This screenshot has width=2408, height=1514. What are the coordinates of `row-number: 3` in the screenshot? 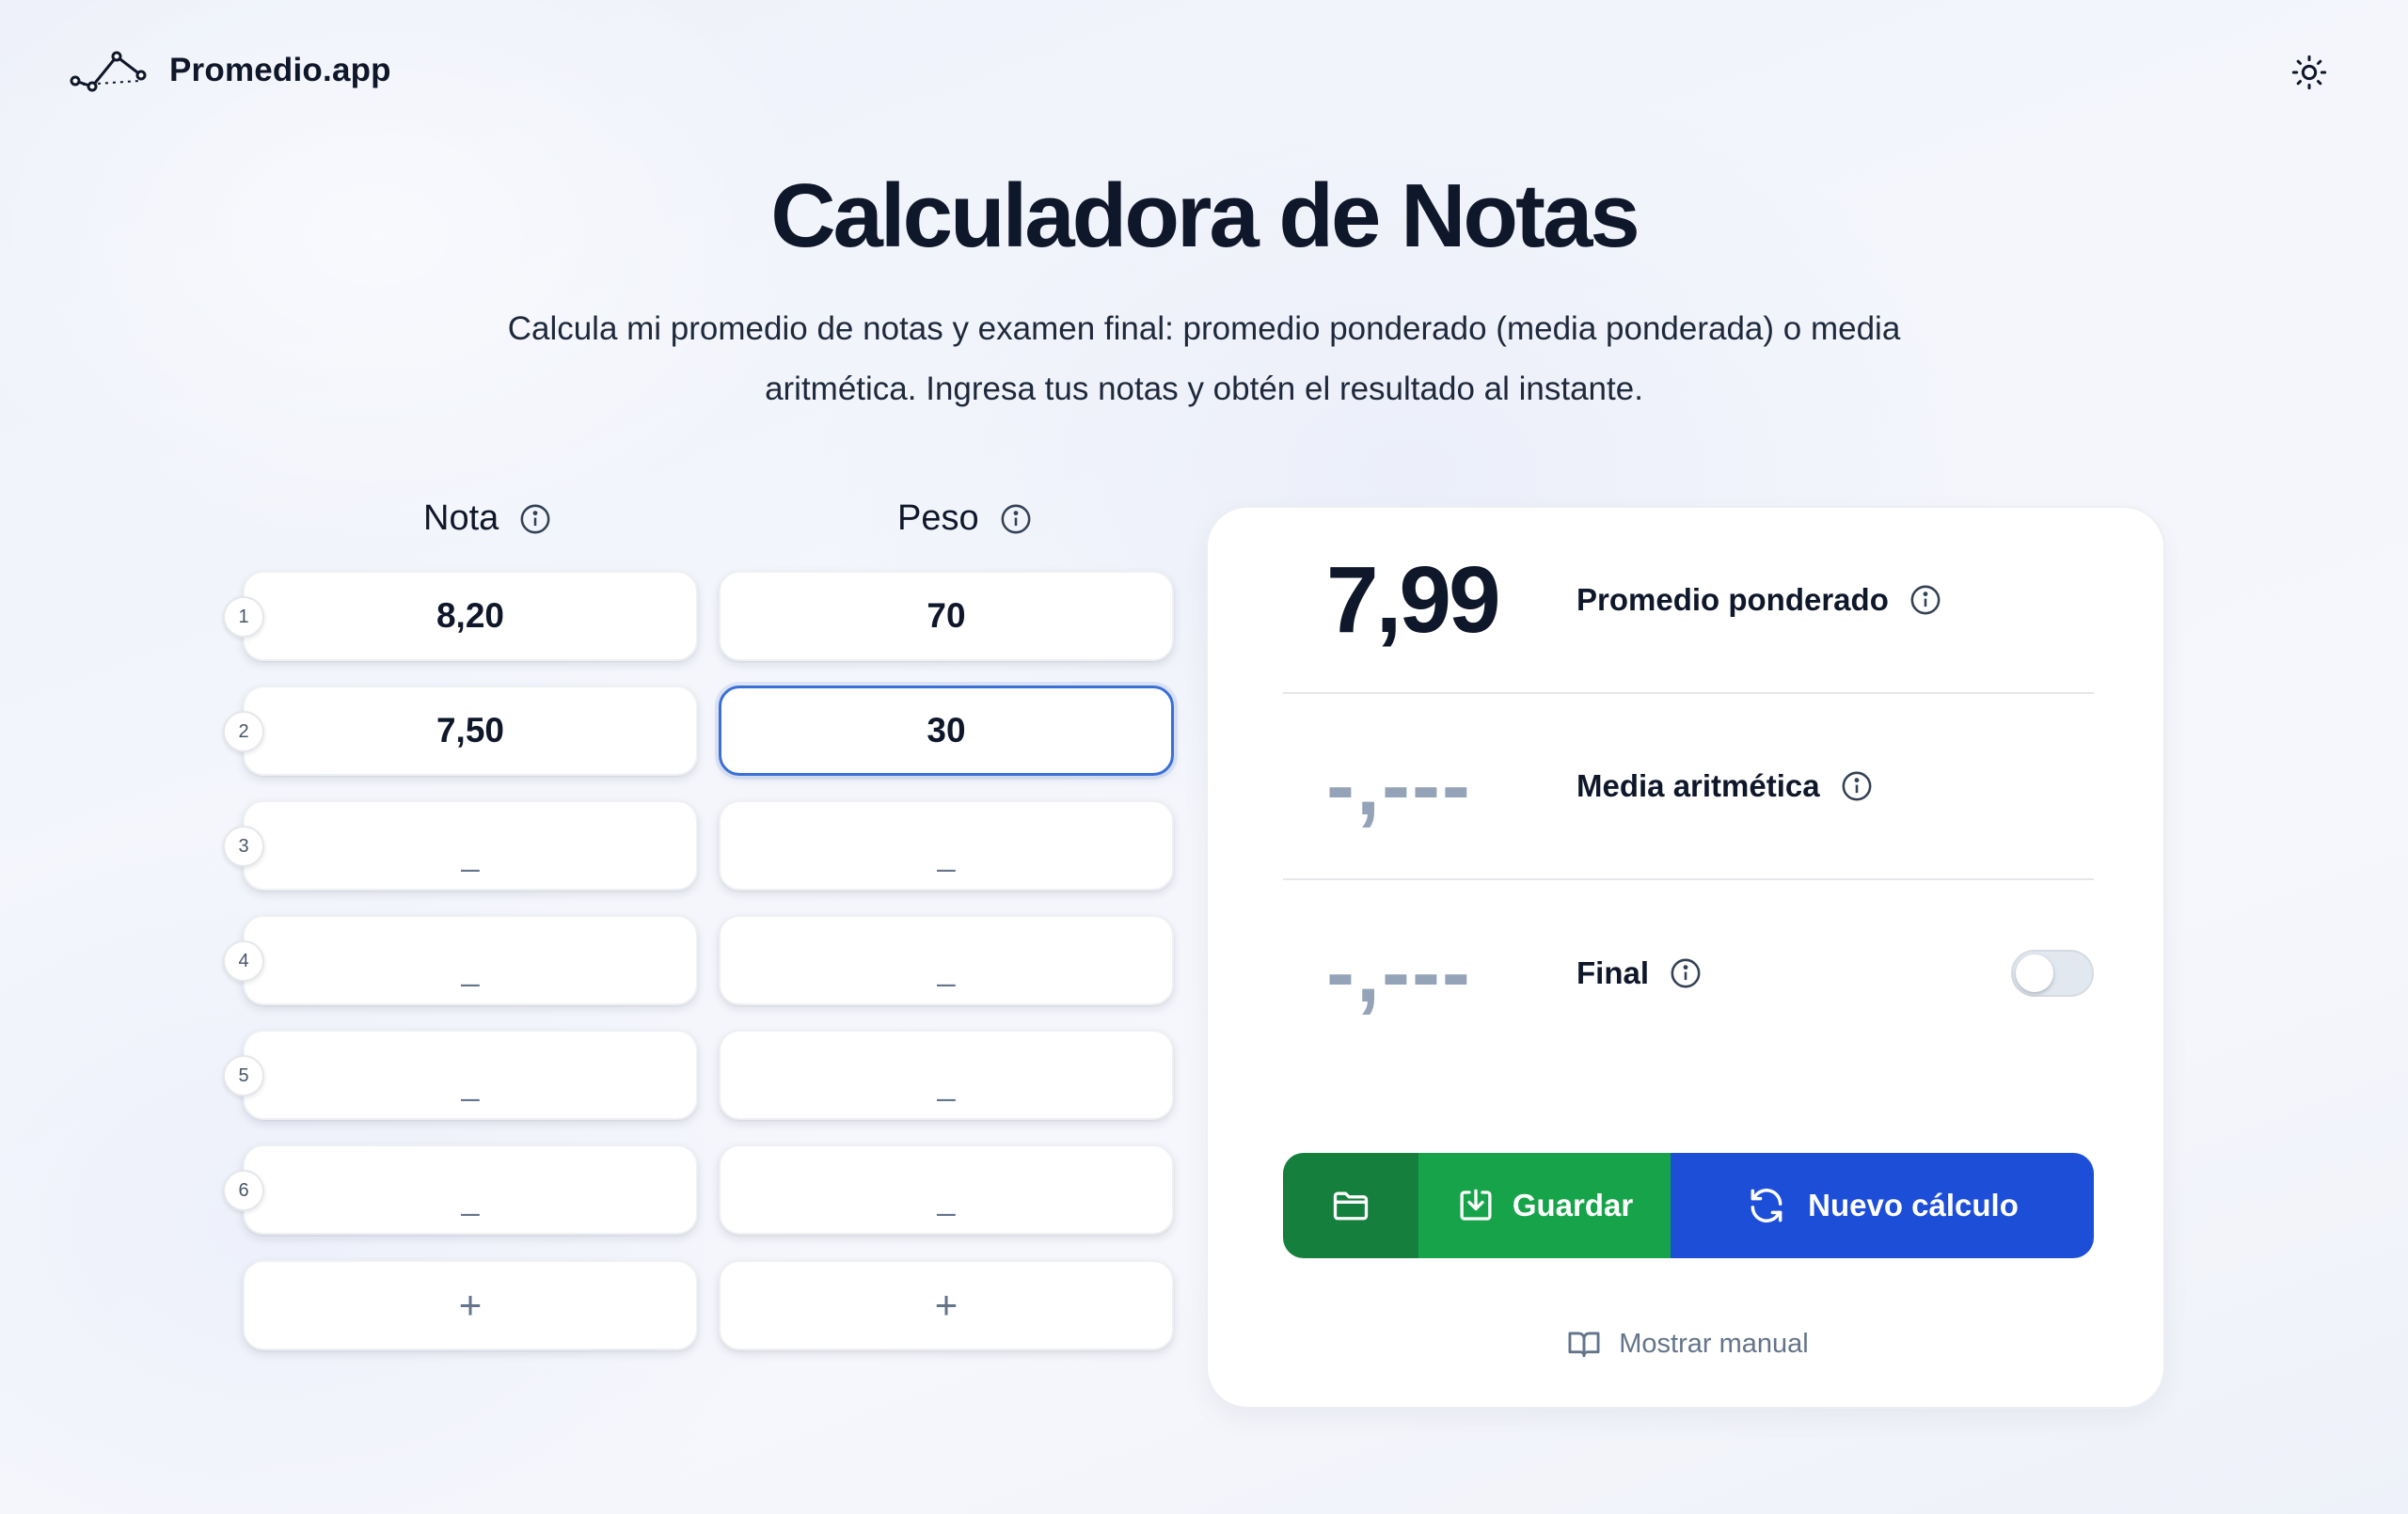 It's located at (244, 846).